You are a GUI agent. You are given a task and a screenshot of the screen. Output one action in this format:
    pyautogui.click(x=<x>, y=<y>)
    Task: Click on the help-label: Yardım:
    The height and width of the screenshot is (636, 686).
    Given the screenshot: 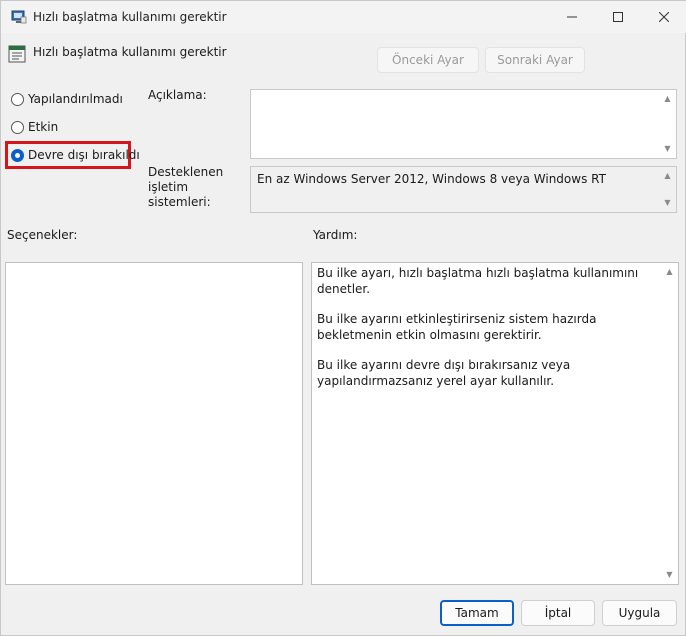 What is the action you would take?
    pyautogui.click(x=335, y=235)
    